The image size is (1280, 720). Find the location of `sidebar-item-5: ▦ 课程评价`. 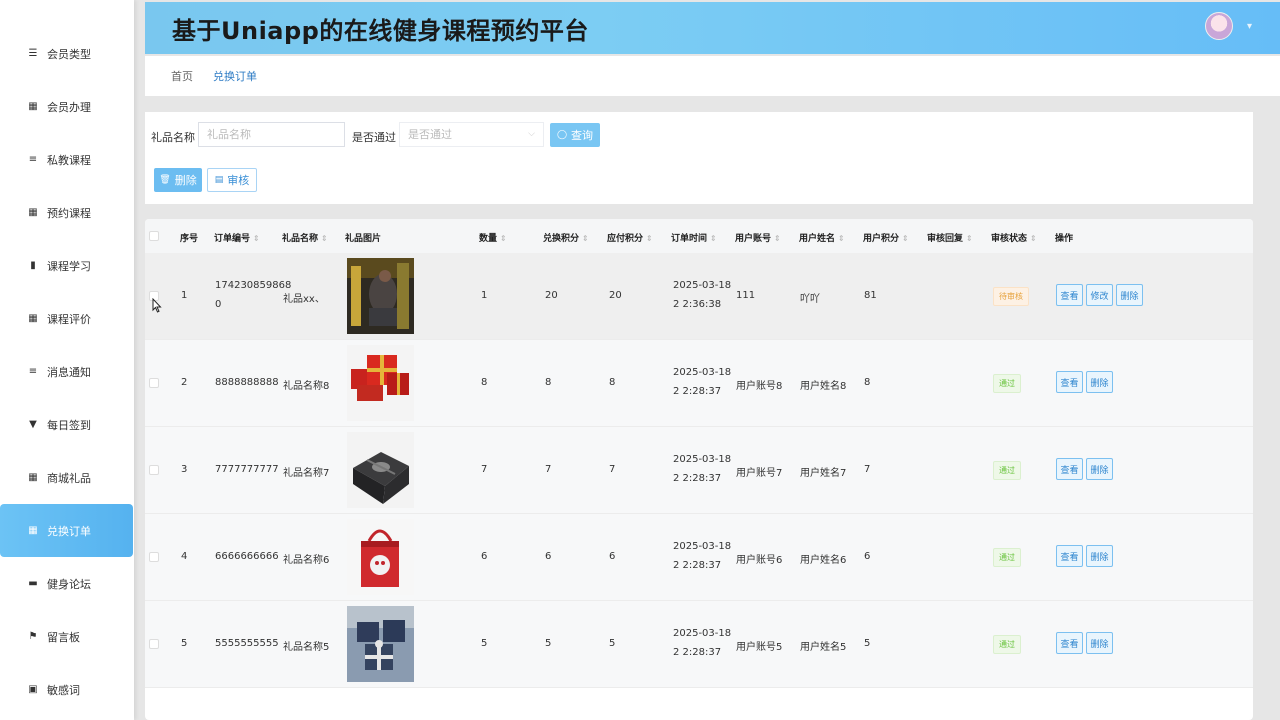

sidebar-item-5: ▦ 课程评价 is located at coordinates (67, 318).